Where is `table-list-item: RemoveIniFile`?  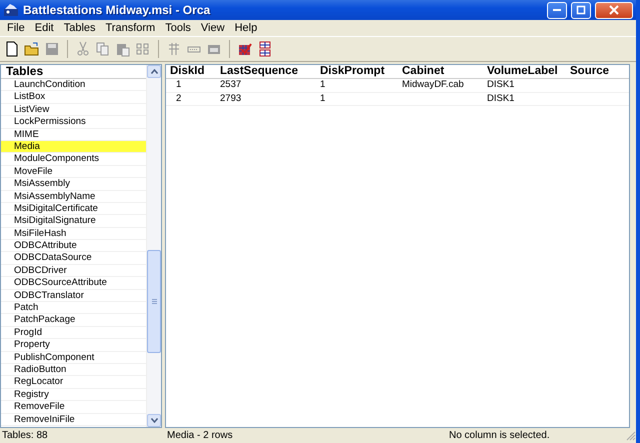 table-list-item: RemoveIniFile is located at coordinates (73, 420).